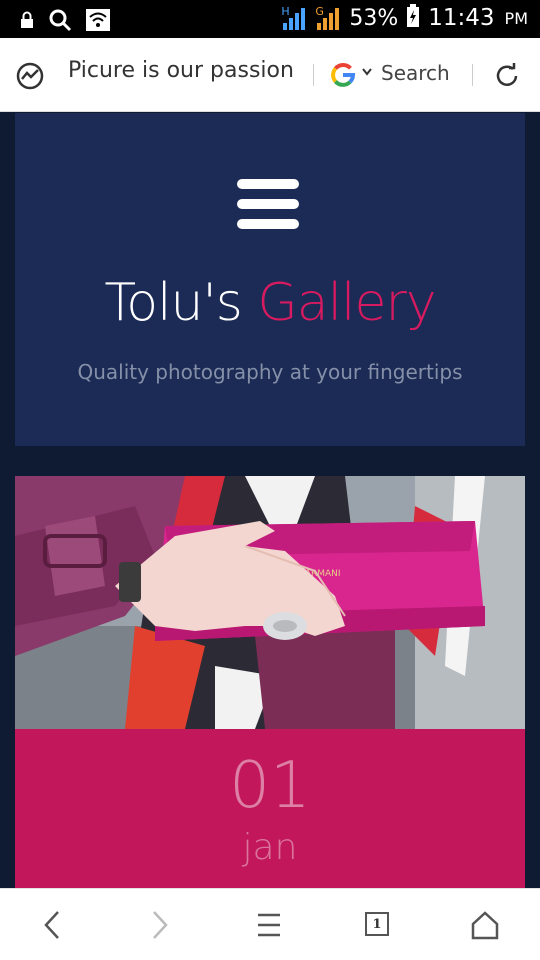  I want to click on wifi-icon, so click(98, 22).